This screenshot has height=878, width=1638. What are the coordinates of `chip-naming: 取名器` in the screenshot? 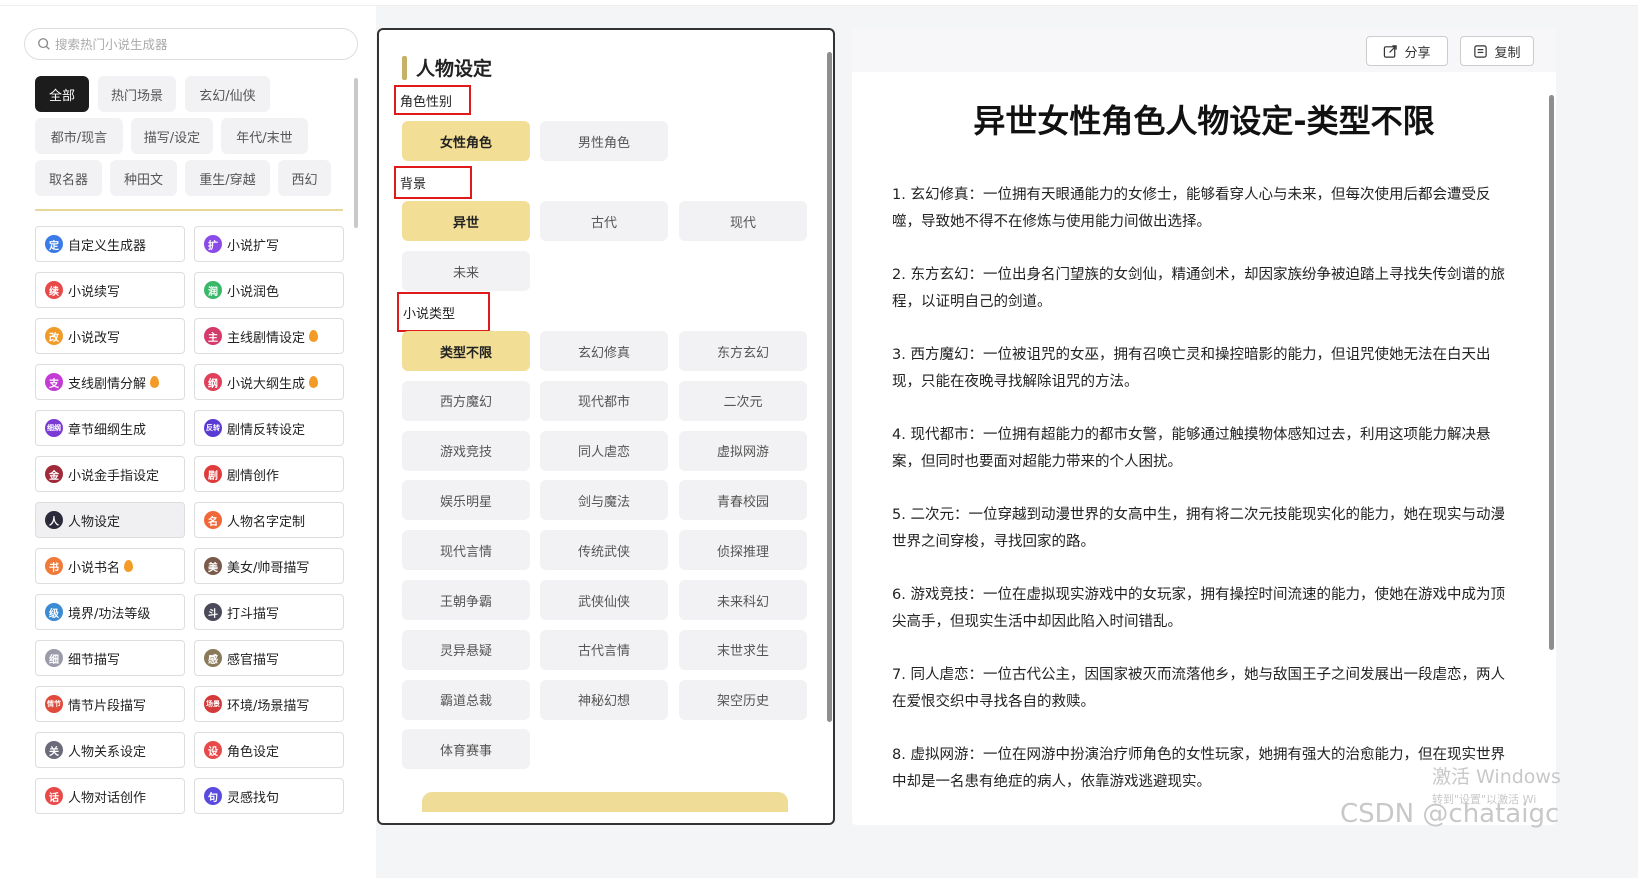 It's located at (68, 178).